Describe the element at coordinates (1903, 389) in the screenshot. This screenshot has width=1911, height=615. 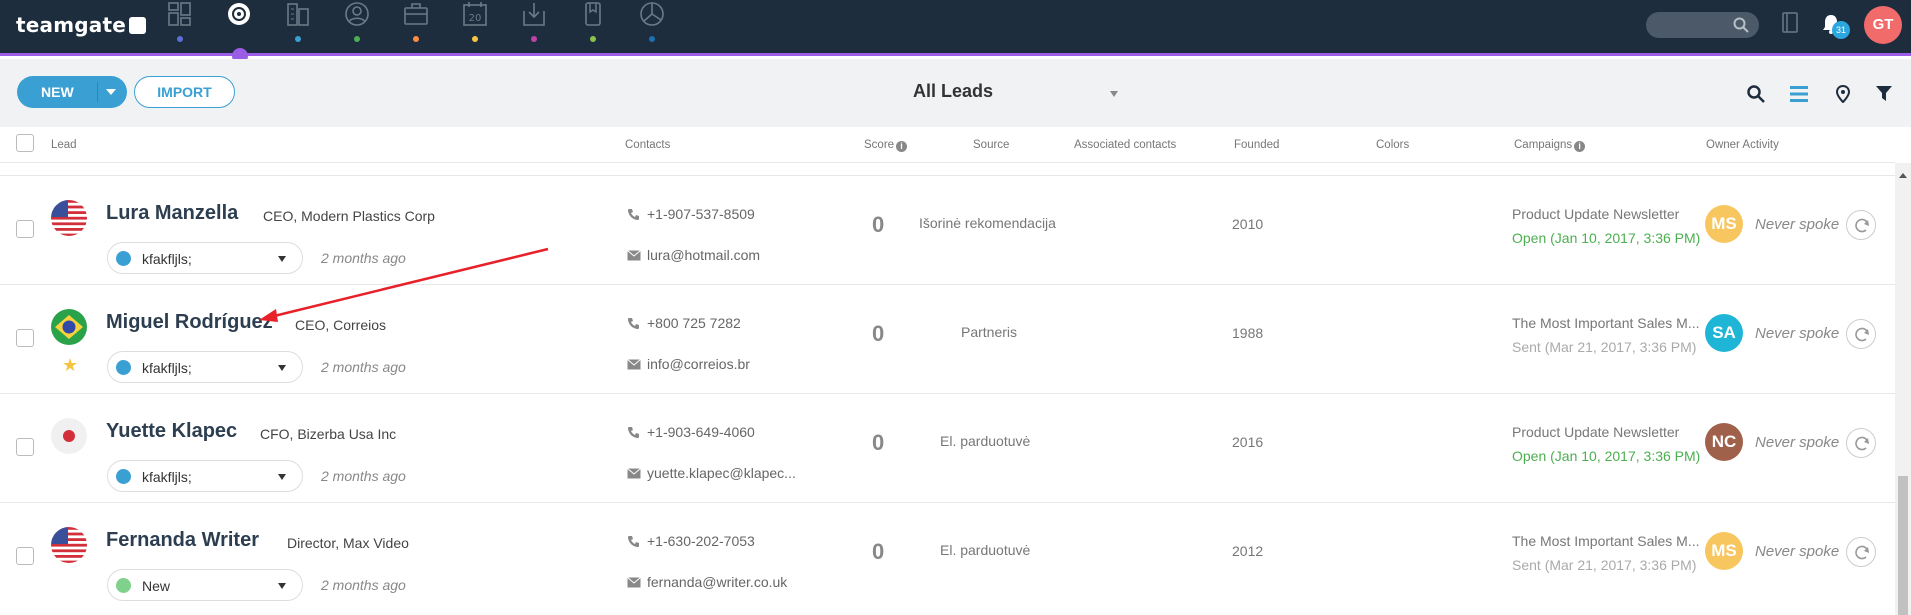
I see `vertical-scrollbar` at that location.